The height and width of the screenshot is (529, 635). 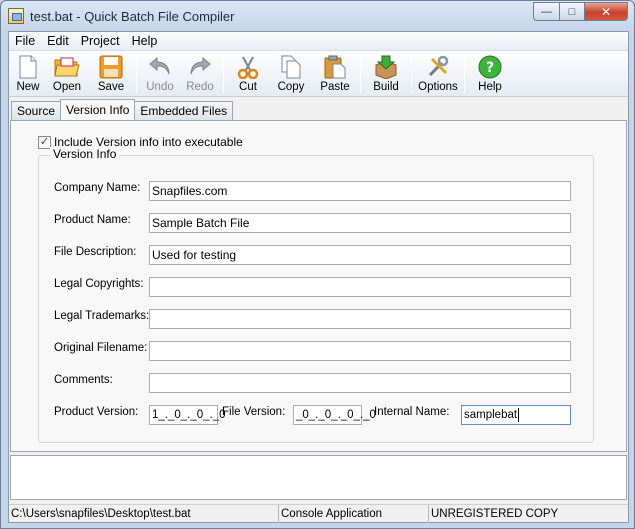 What do you see at coordinates (67, 67) in the screenshot?
I see `folder-open-icon` at bounding box center [67, 67].